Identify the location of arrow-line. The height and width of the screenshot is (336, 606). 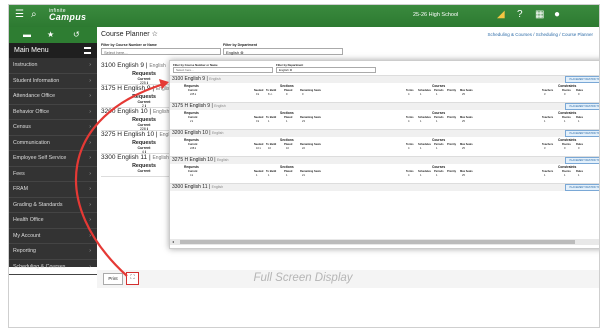
(121, 179).